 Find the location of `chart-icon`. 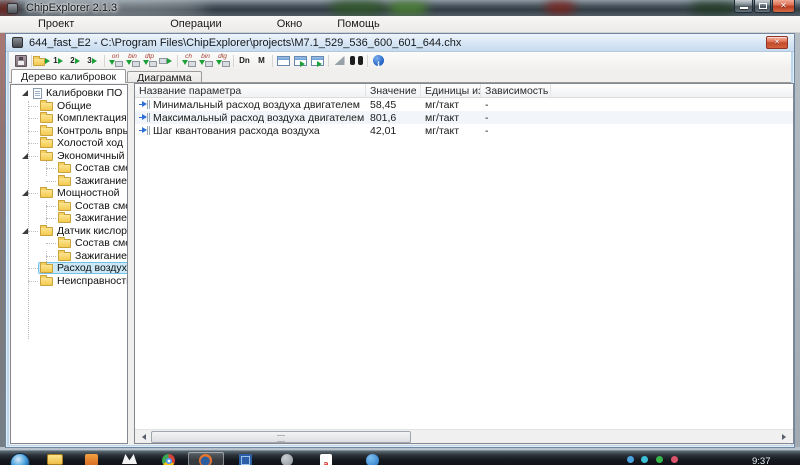

chart-icon is located at coordinates (339, 60).